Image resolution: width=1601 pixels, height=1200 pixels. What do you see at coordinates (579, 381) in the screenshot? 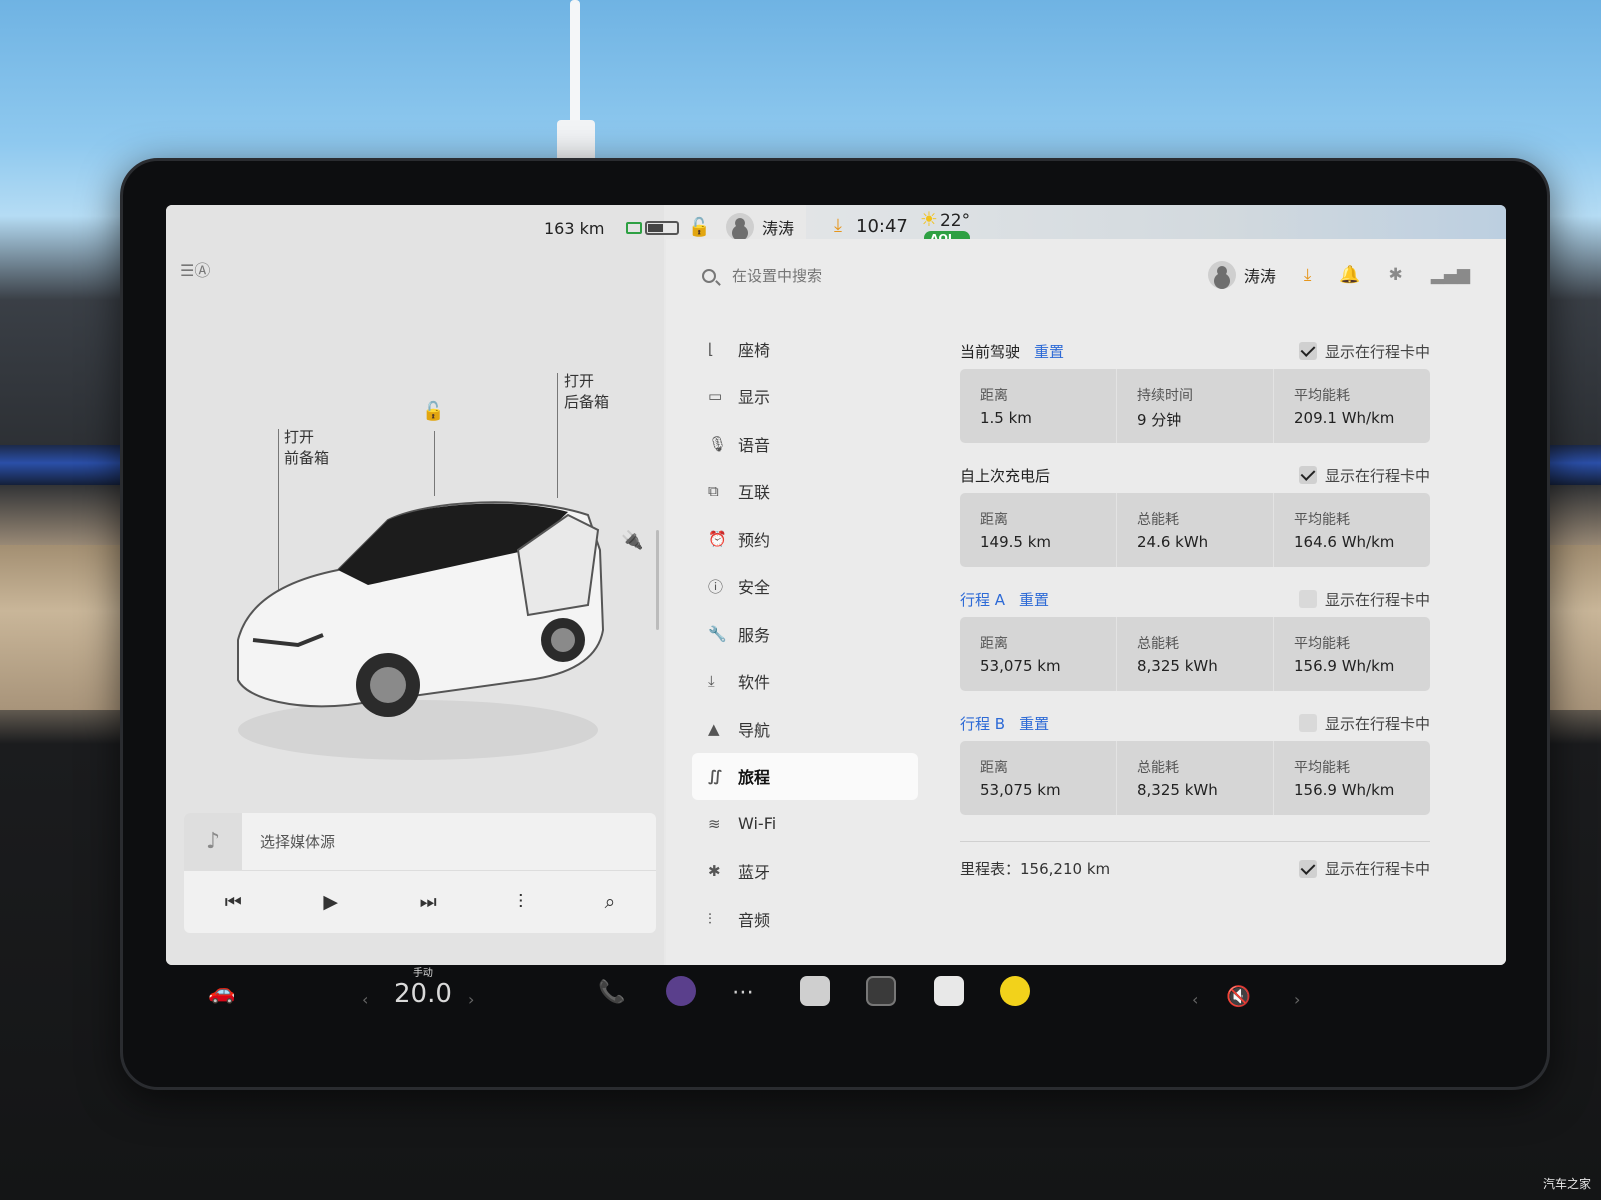
I see `trunk-action-label: 打开` at bounding box center [579, 381].